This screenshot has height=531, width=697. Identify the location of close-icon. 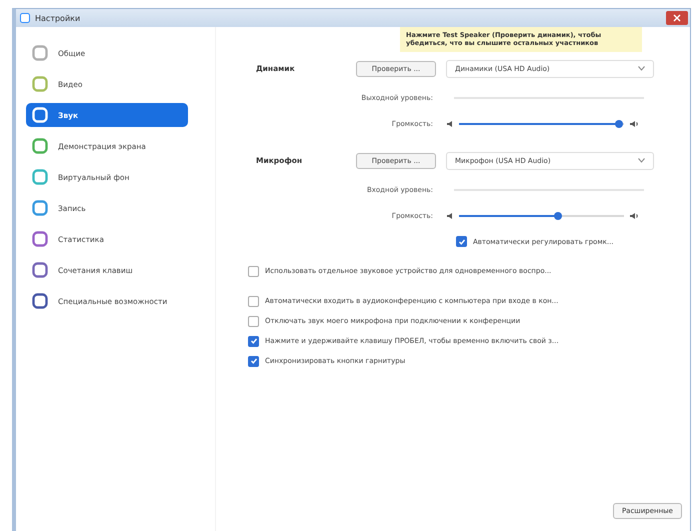
(677, 18).